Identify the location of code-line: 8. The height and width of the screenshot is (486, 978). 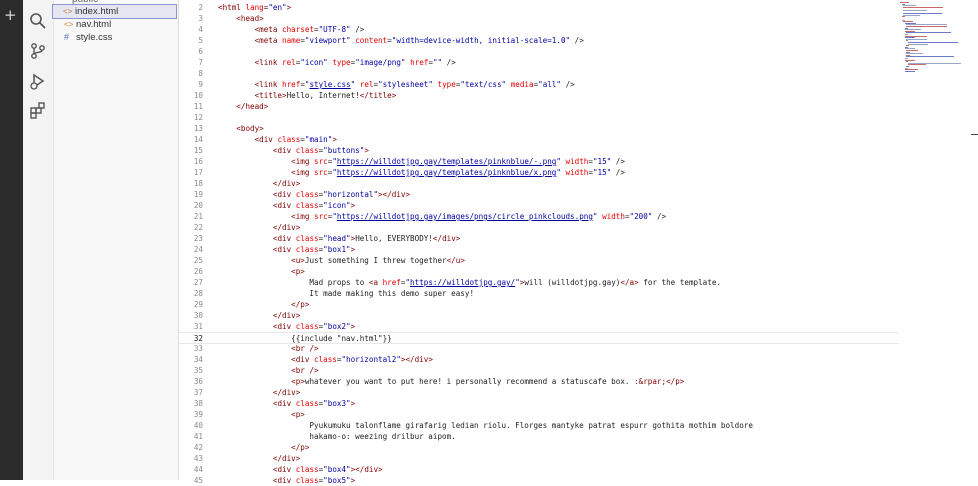
(539, 73).